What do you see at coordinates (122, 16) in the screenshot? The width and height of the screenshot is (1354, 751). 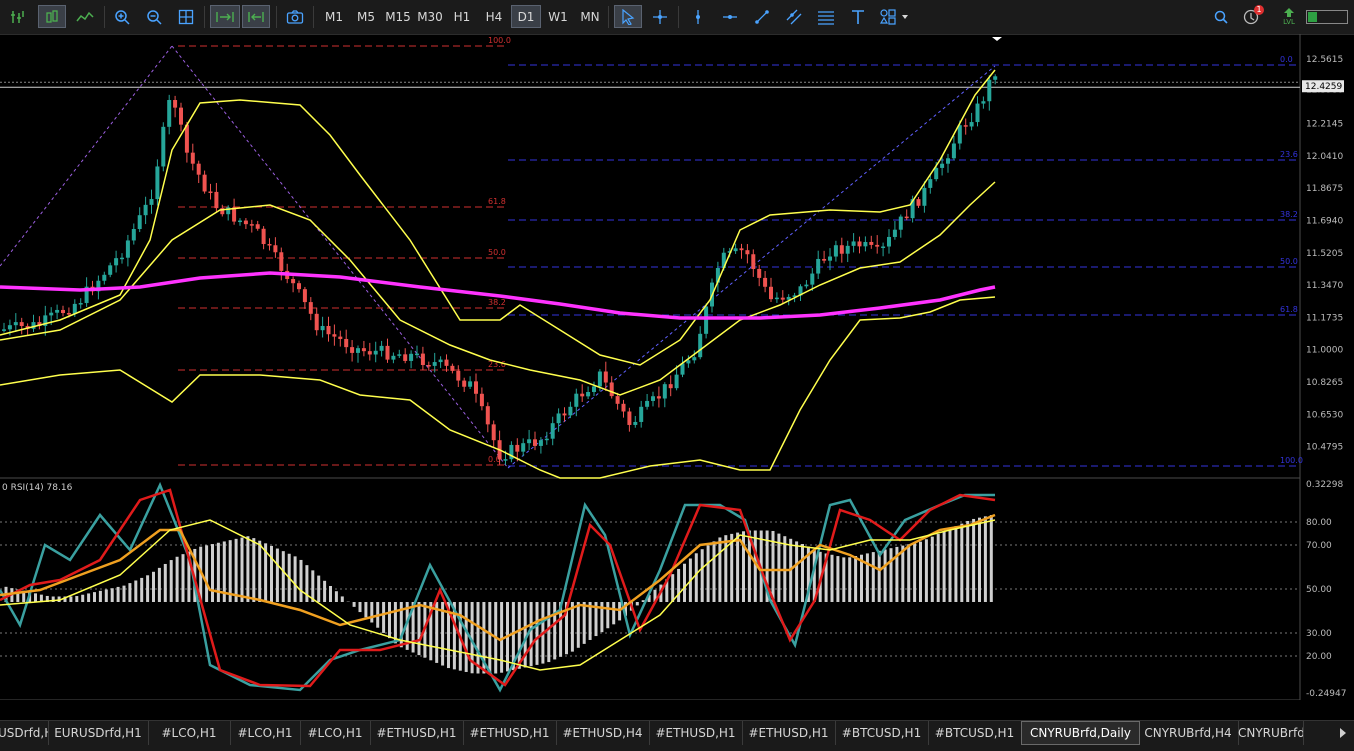 I see `zoom-in-icon` at bounding box center [122, 16].